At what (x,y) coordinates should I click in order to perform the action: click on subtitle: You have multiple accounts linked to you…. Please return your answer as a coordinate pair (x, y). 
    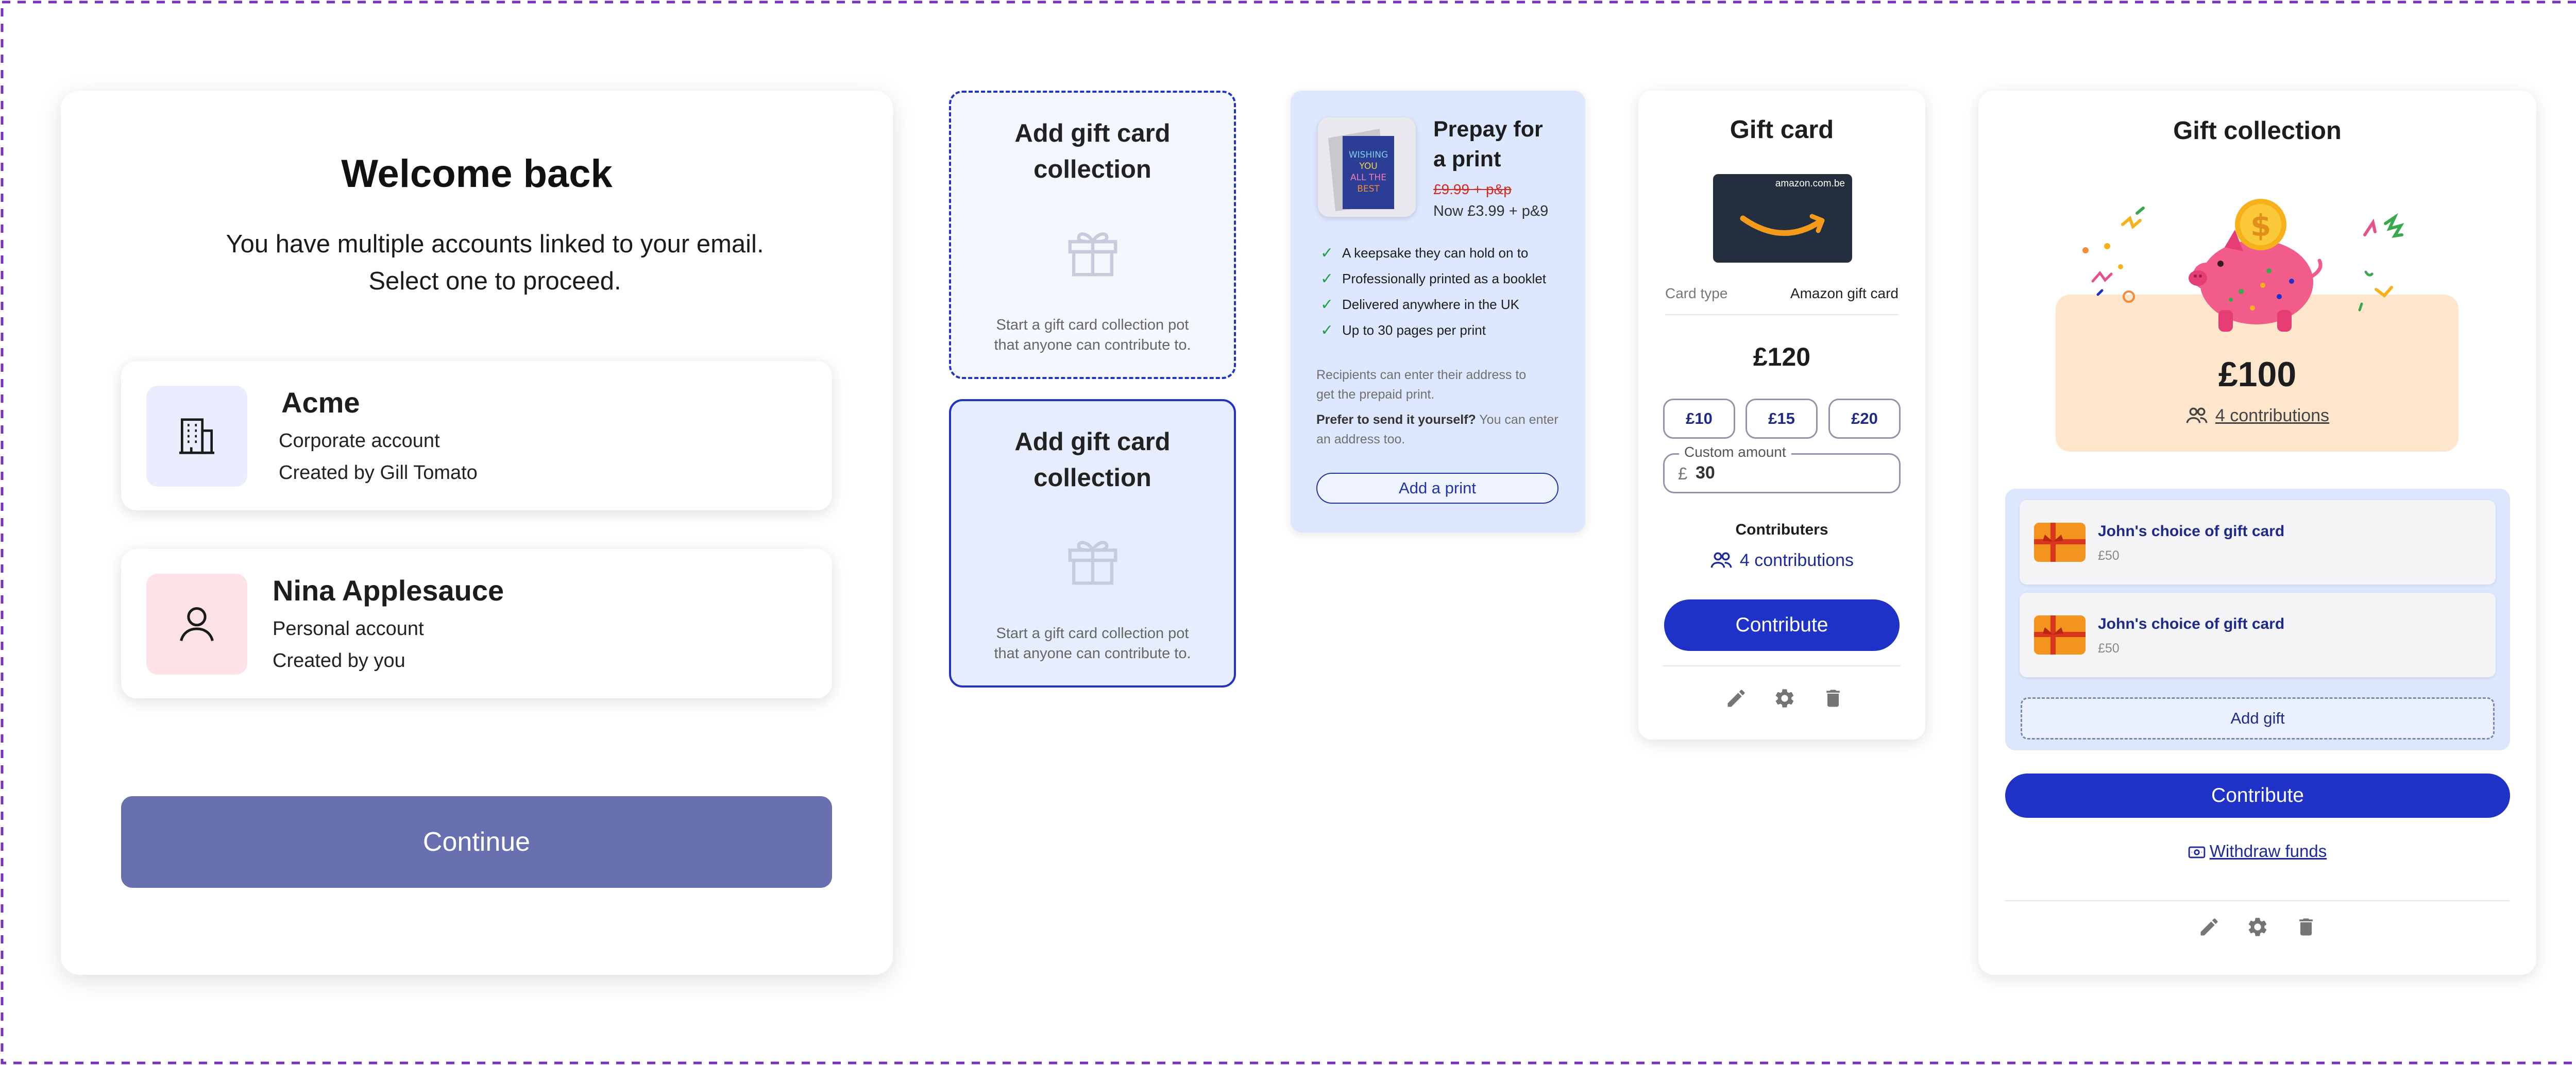
    Looking at the image, I should click on (494, 263).